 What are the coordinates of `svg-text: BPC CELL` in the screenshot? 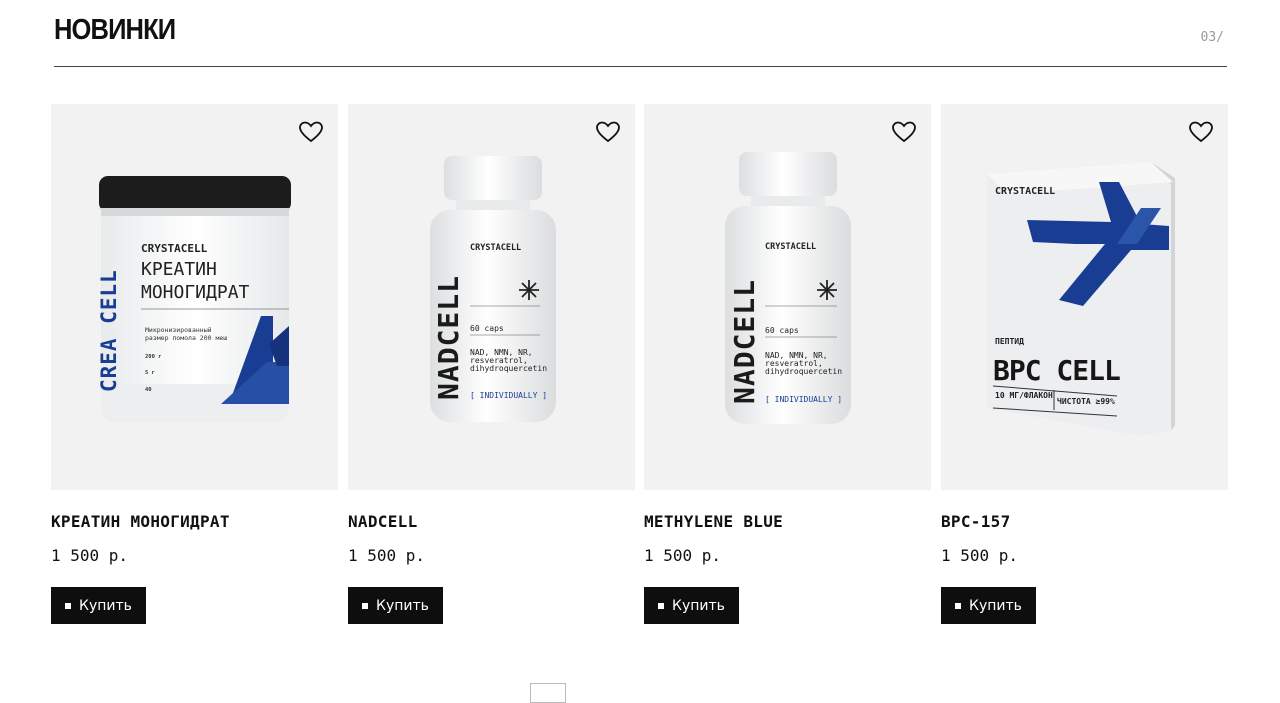 It's located at (1056, 370).